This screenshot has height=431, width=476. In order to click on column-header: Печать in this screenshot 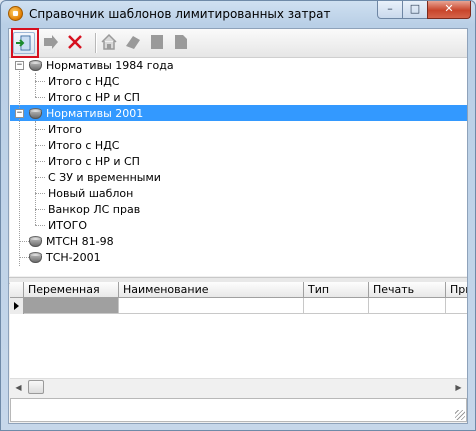, I will do `click(407, 290)`.